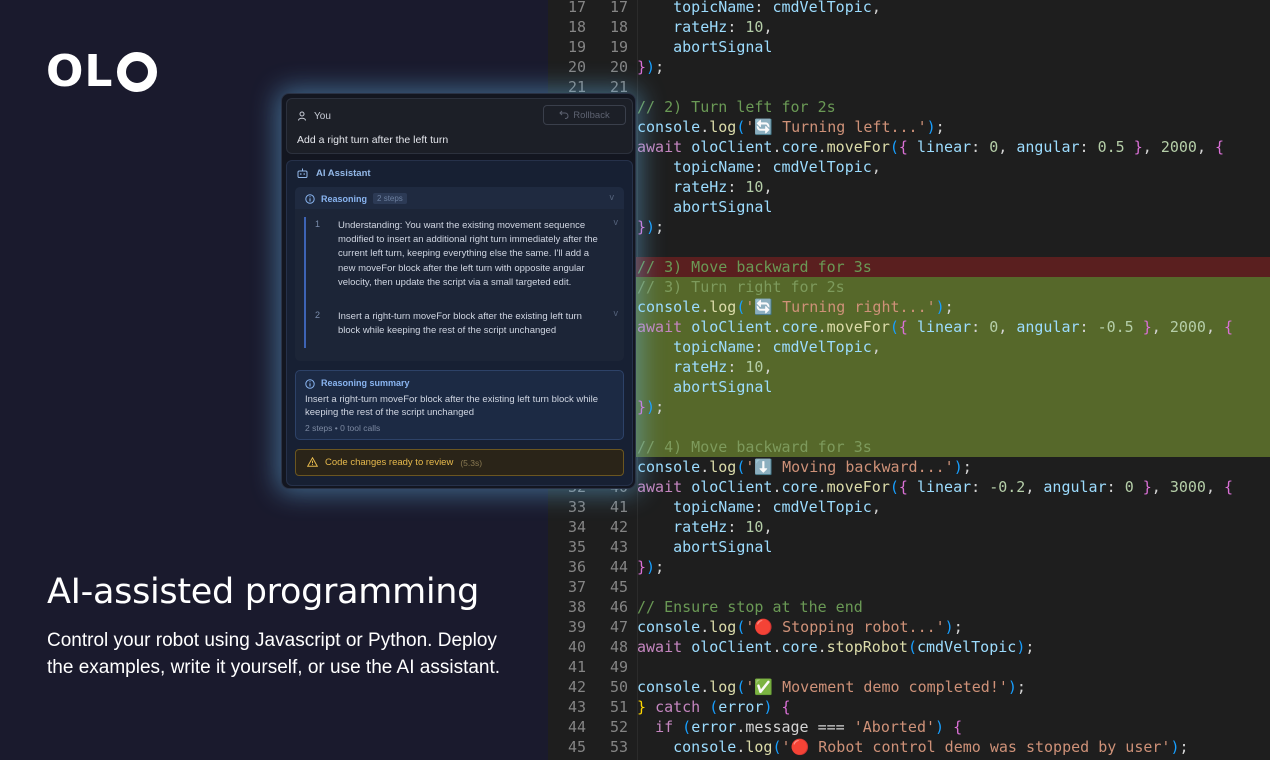 The width and height of the screenshot is (1270, 760). I want to click on code-text: // 4) Move backward for 3s, so click(754, 447).